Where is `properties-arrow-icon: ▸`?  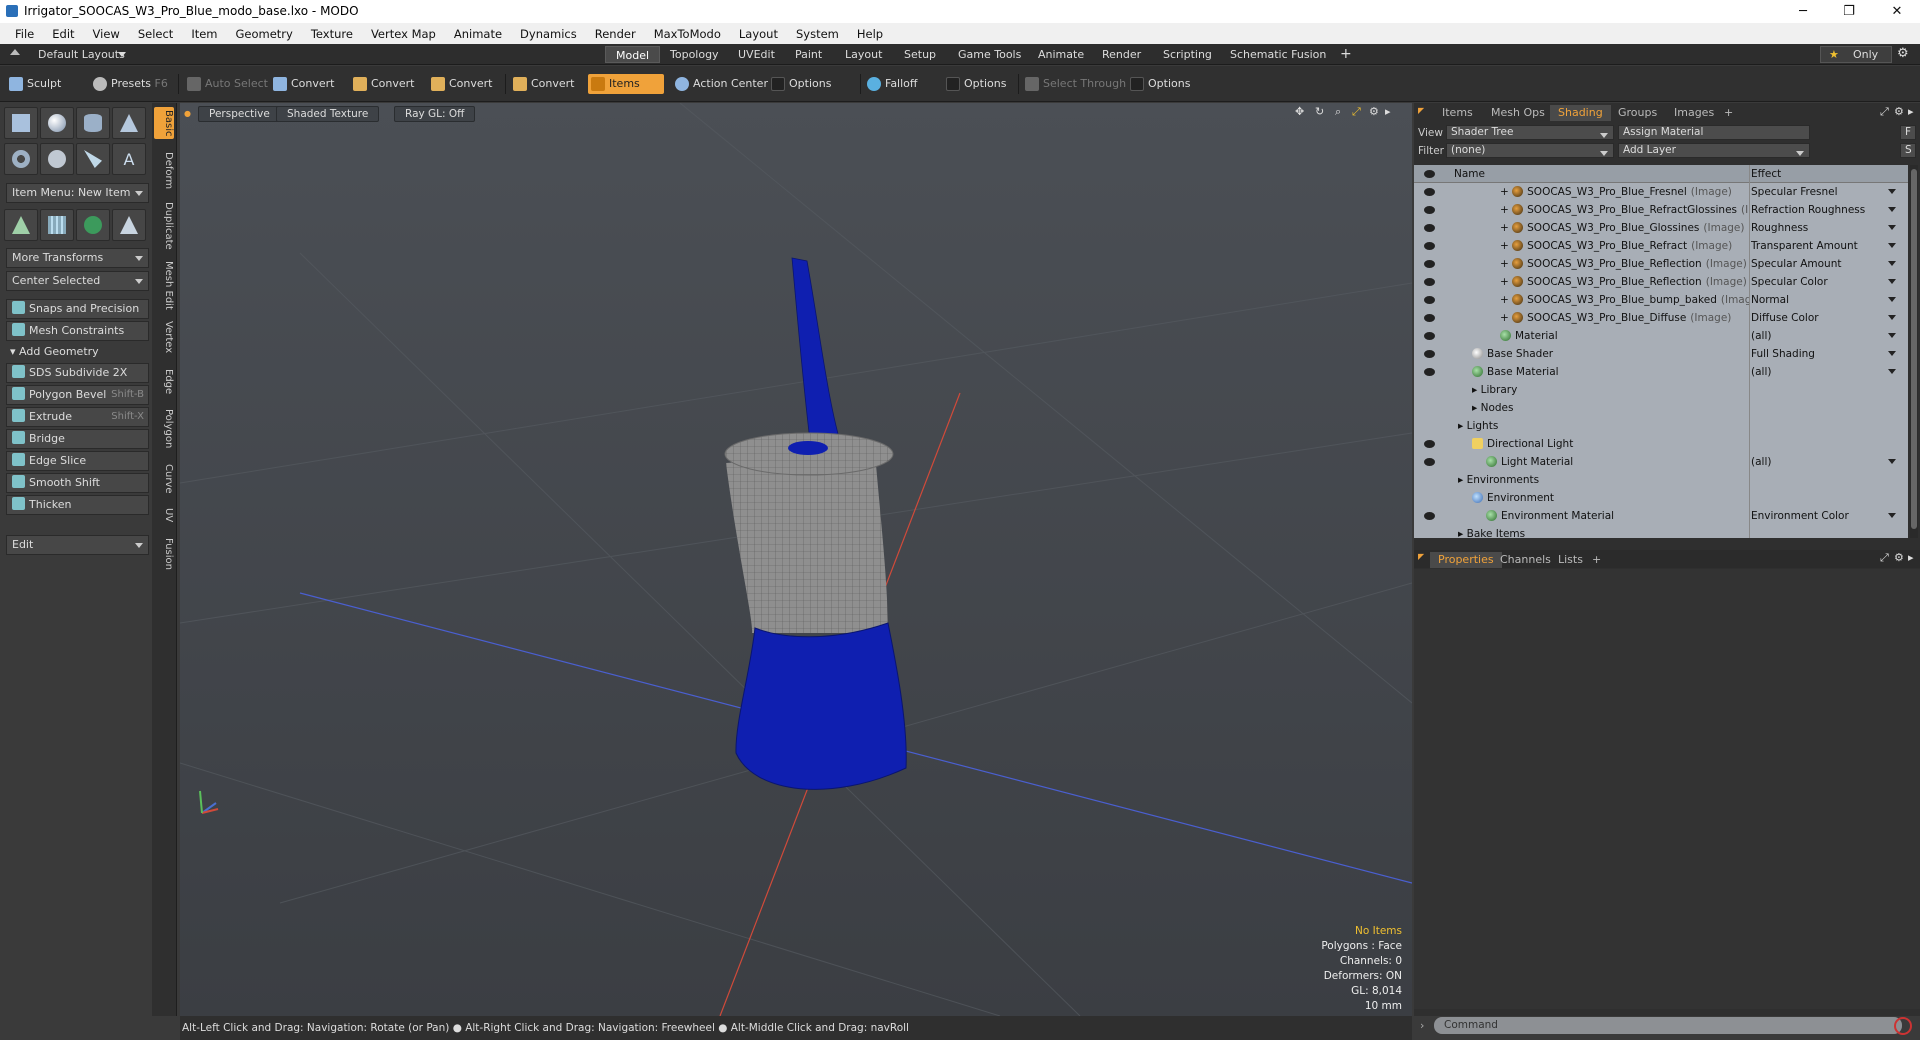 properties-arrow-icon: ▸ is located at coordinates (1911, 557).